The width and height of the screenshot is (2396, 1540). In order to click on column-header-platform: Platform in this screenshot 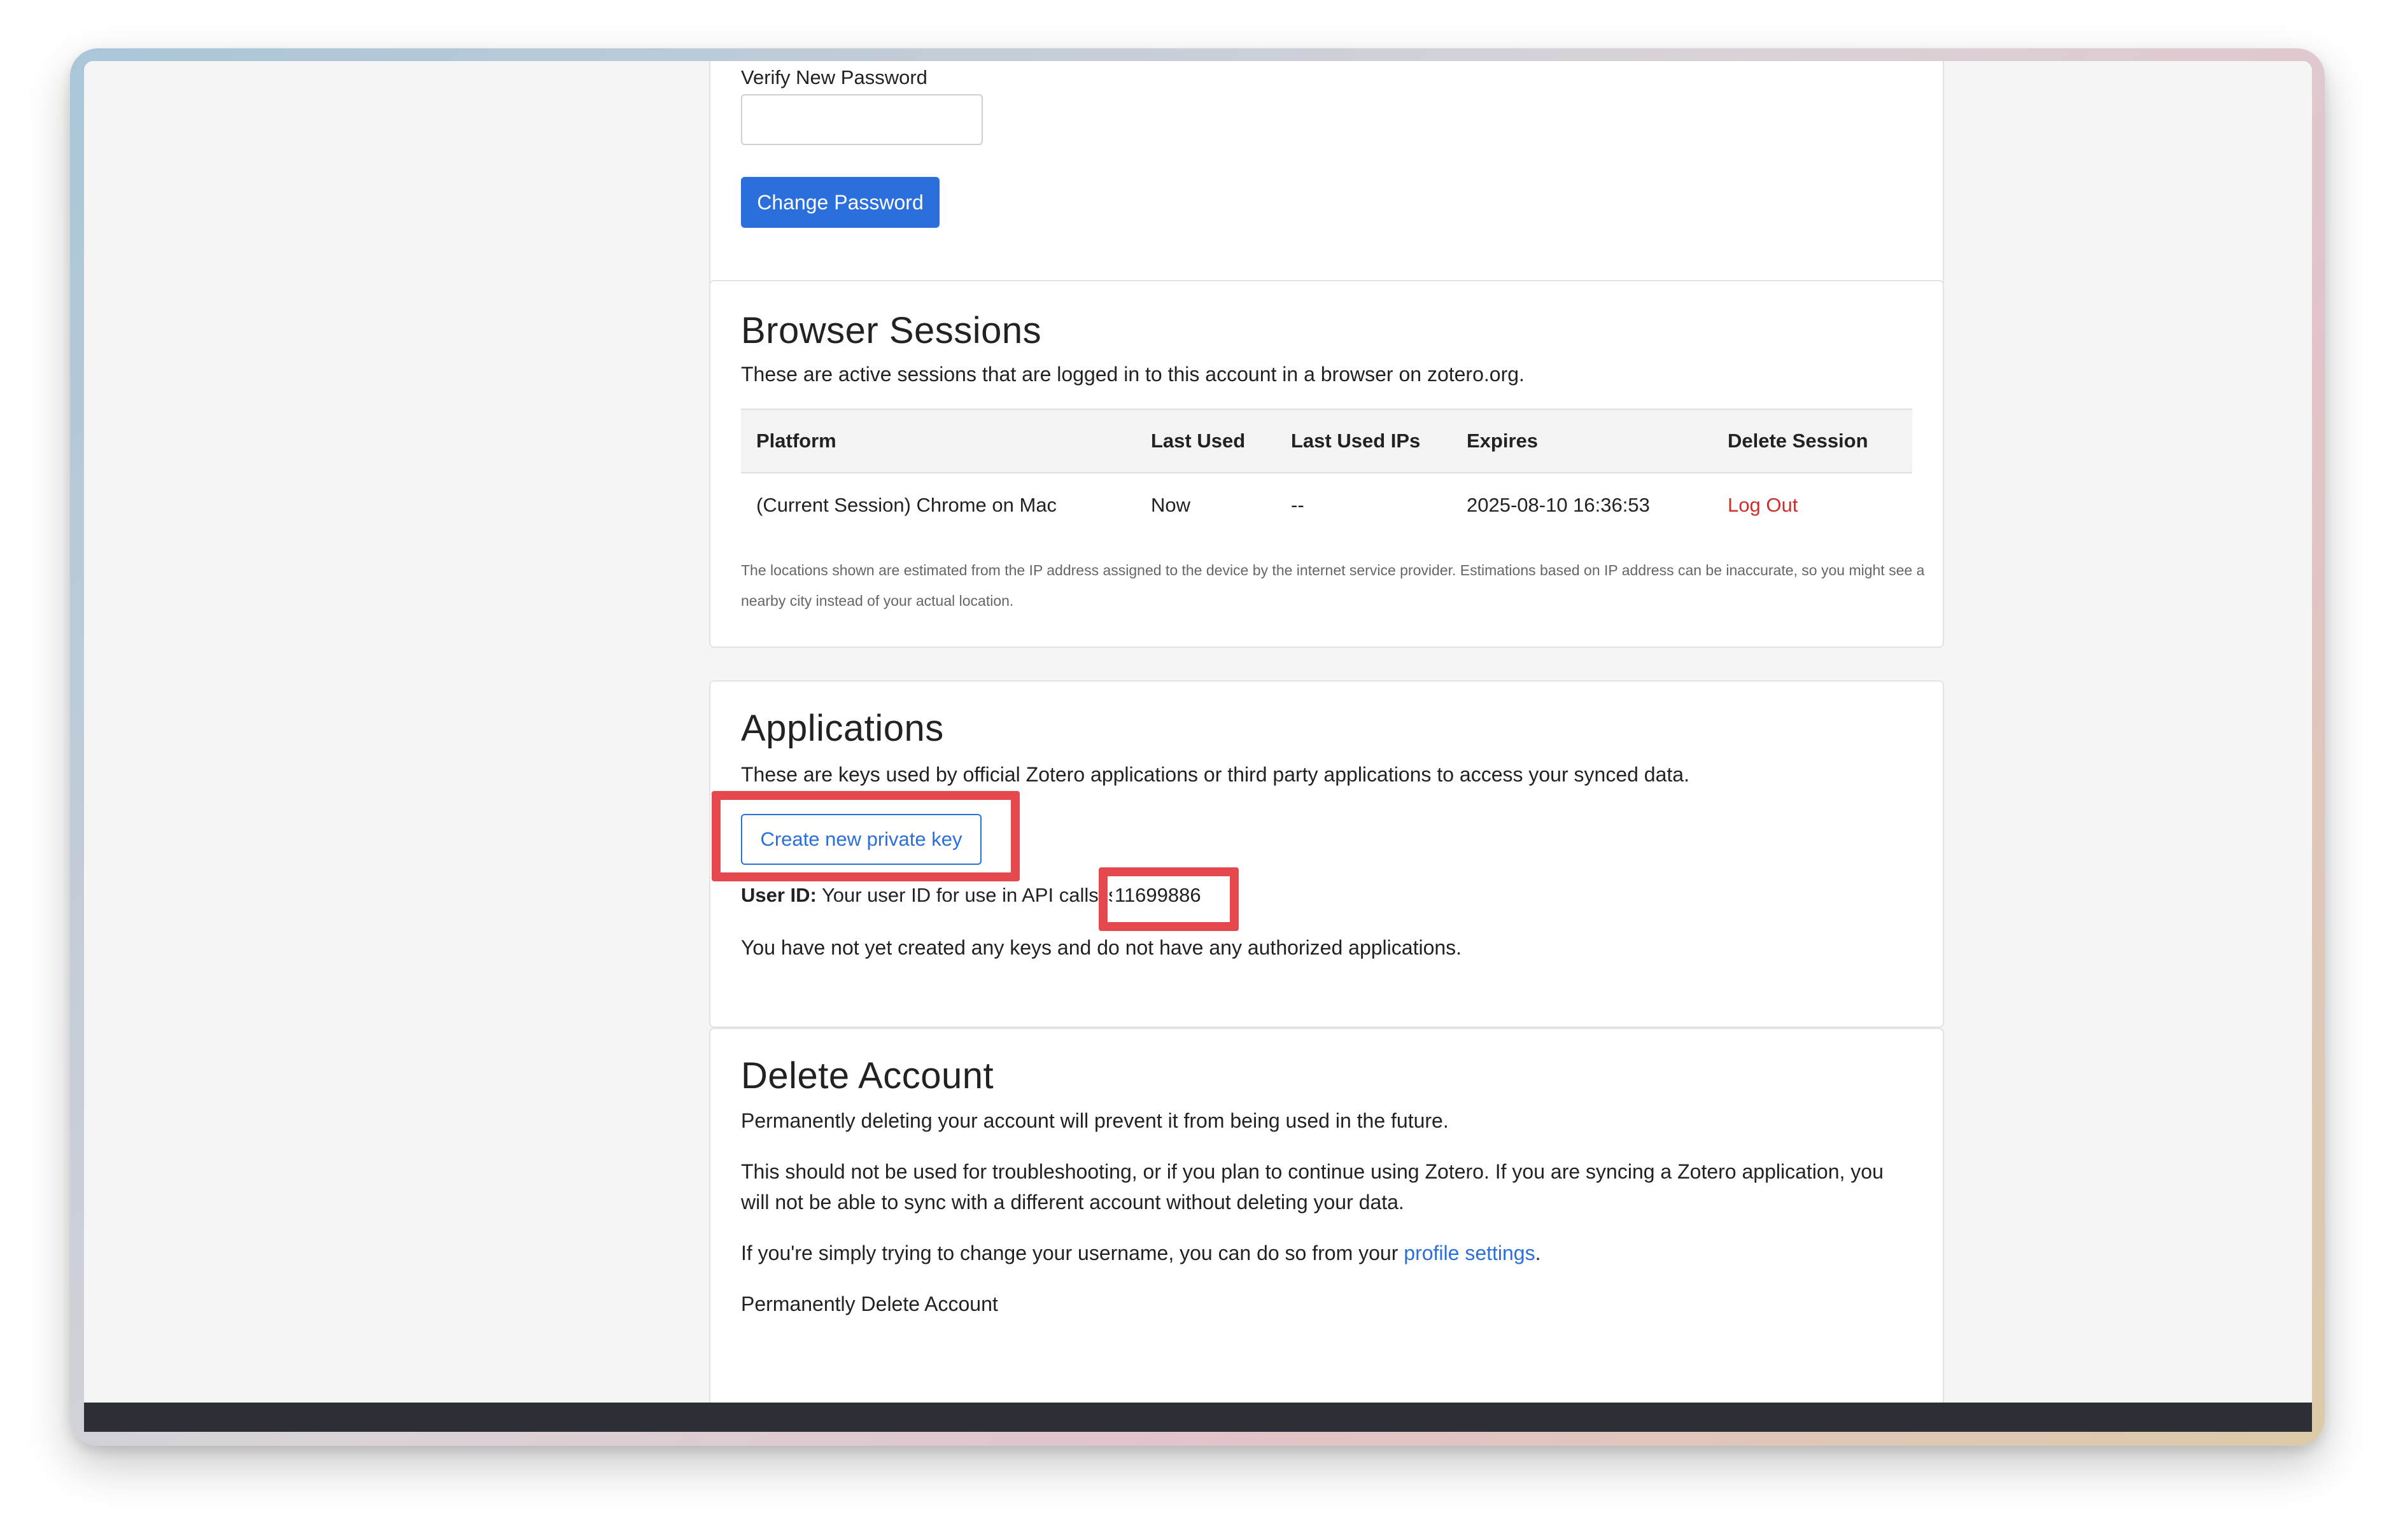, I will do `click(938, 441)`.